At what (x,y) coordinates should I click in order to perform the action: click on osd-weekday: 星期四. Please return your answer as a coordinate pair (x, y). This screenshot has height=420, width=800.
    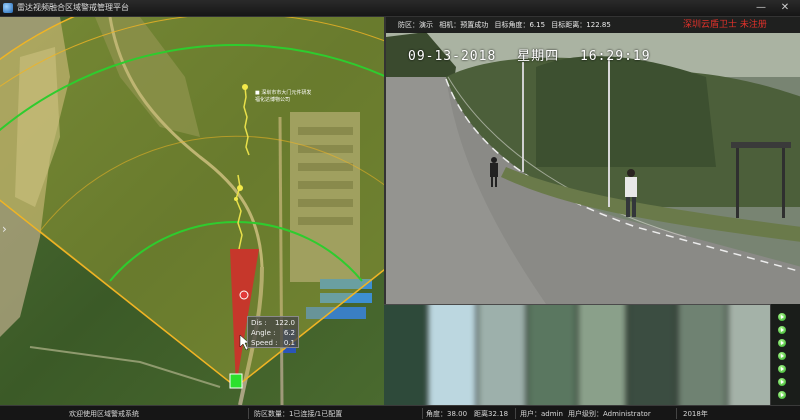
    Looking at the image, I should click on (538, 56).